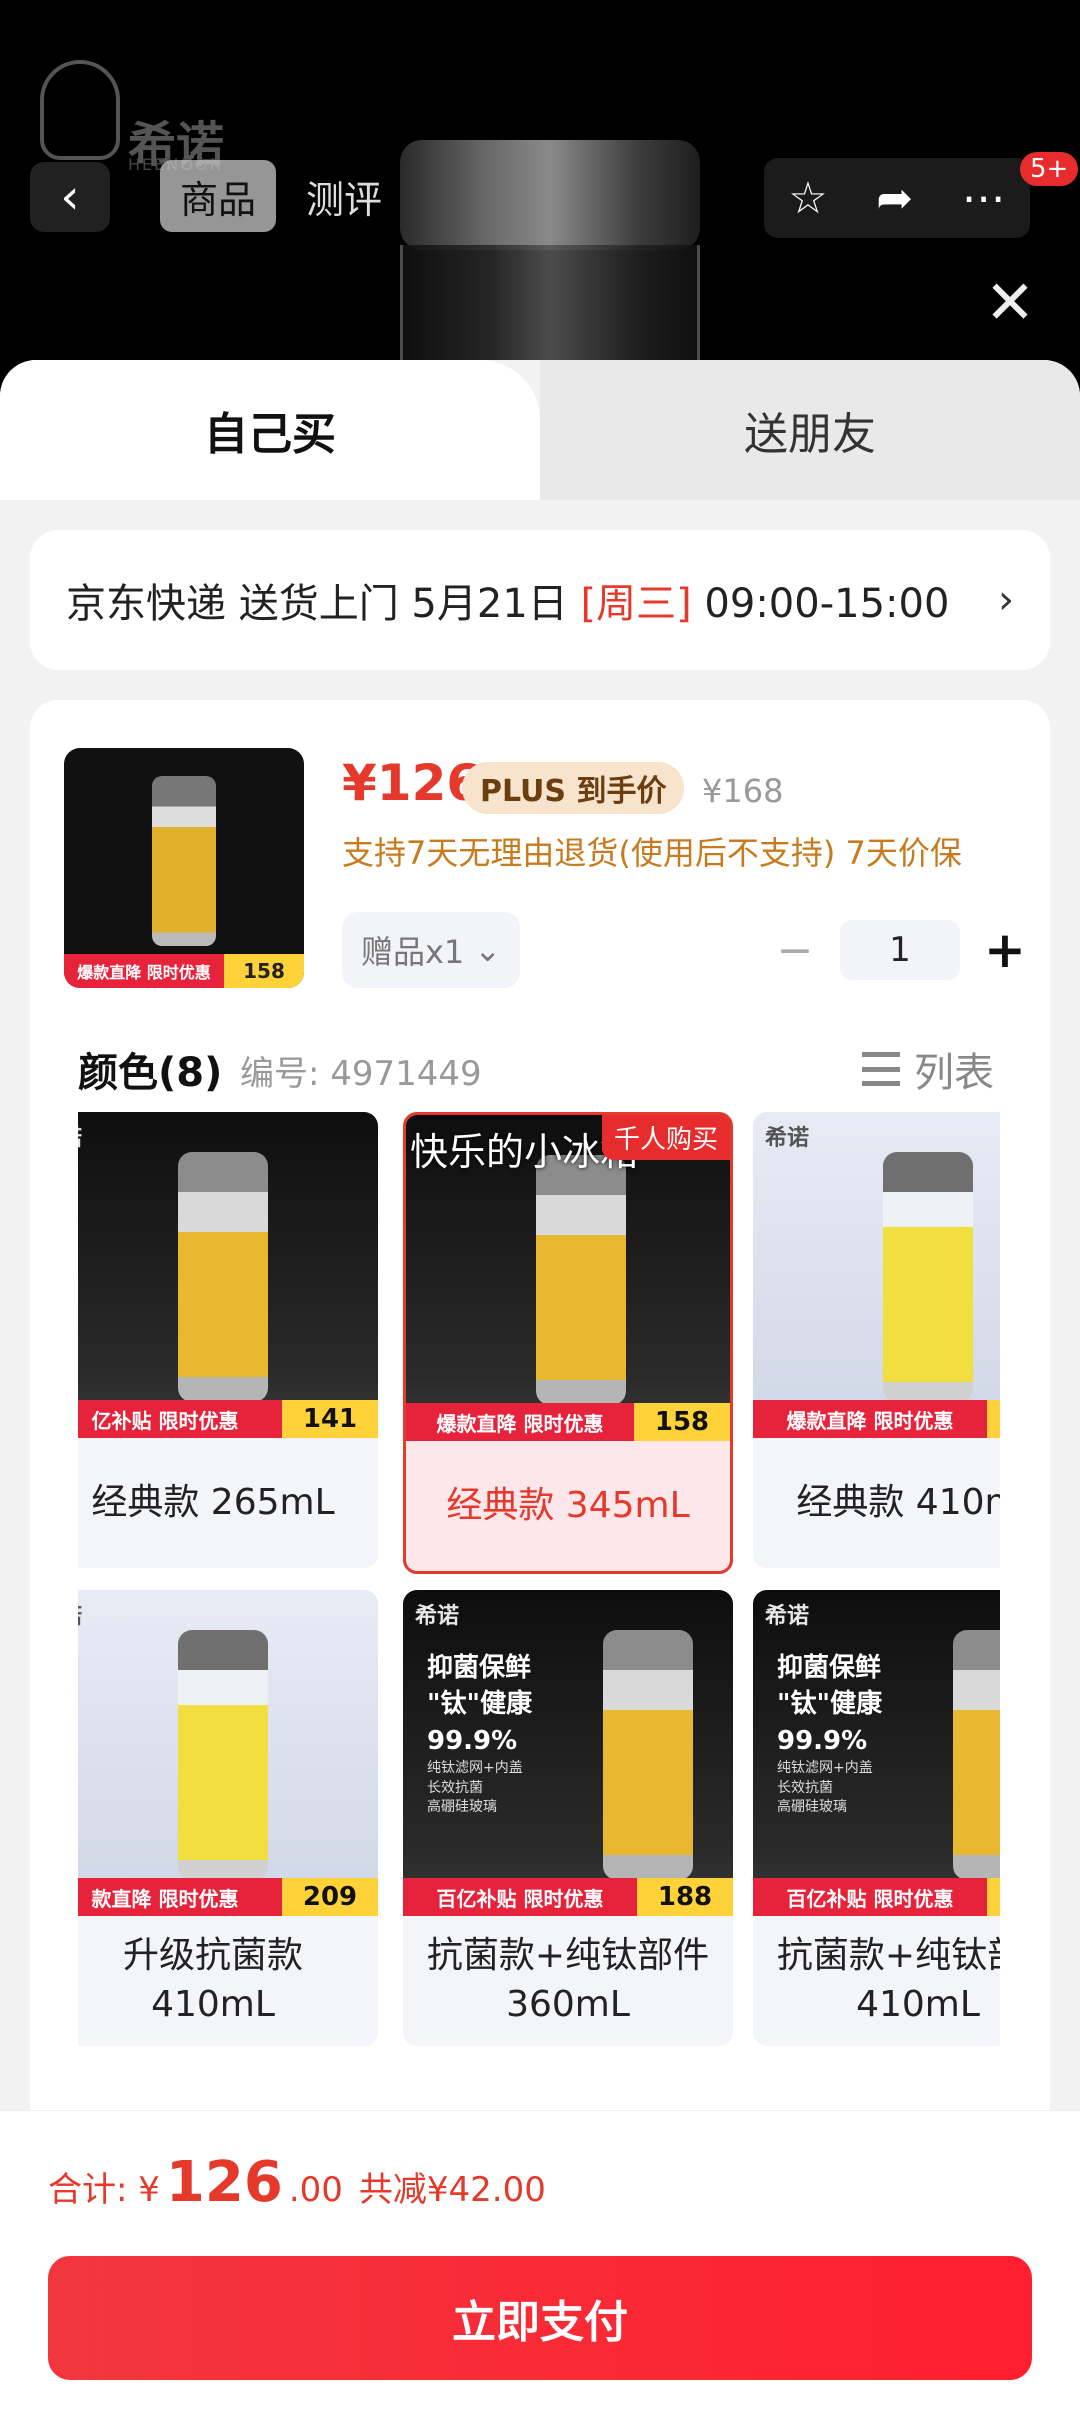 This screenshot has width=1080, height=2412. I want to click on bottle-cap-image, so click(550, 195).